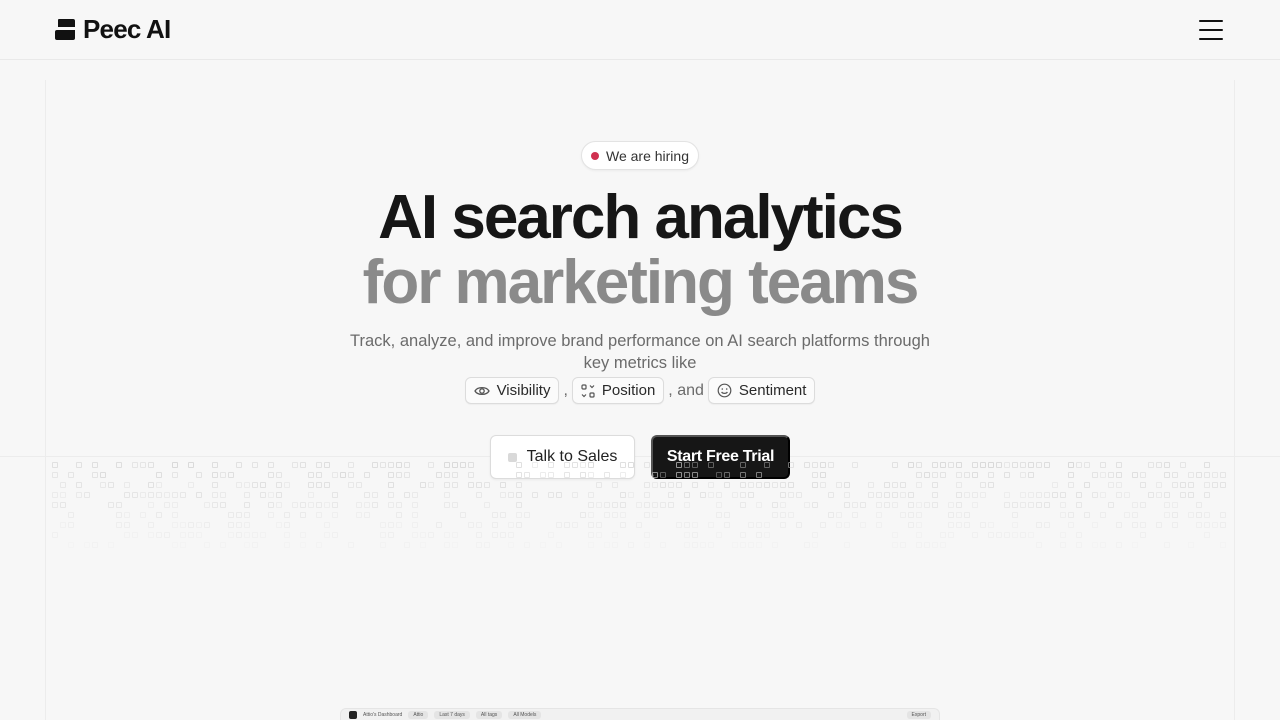 This screenshot has width=1280, height=720. I want to click on dashboard-filter-tags: All tags, so click(489, 714).